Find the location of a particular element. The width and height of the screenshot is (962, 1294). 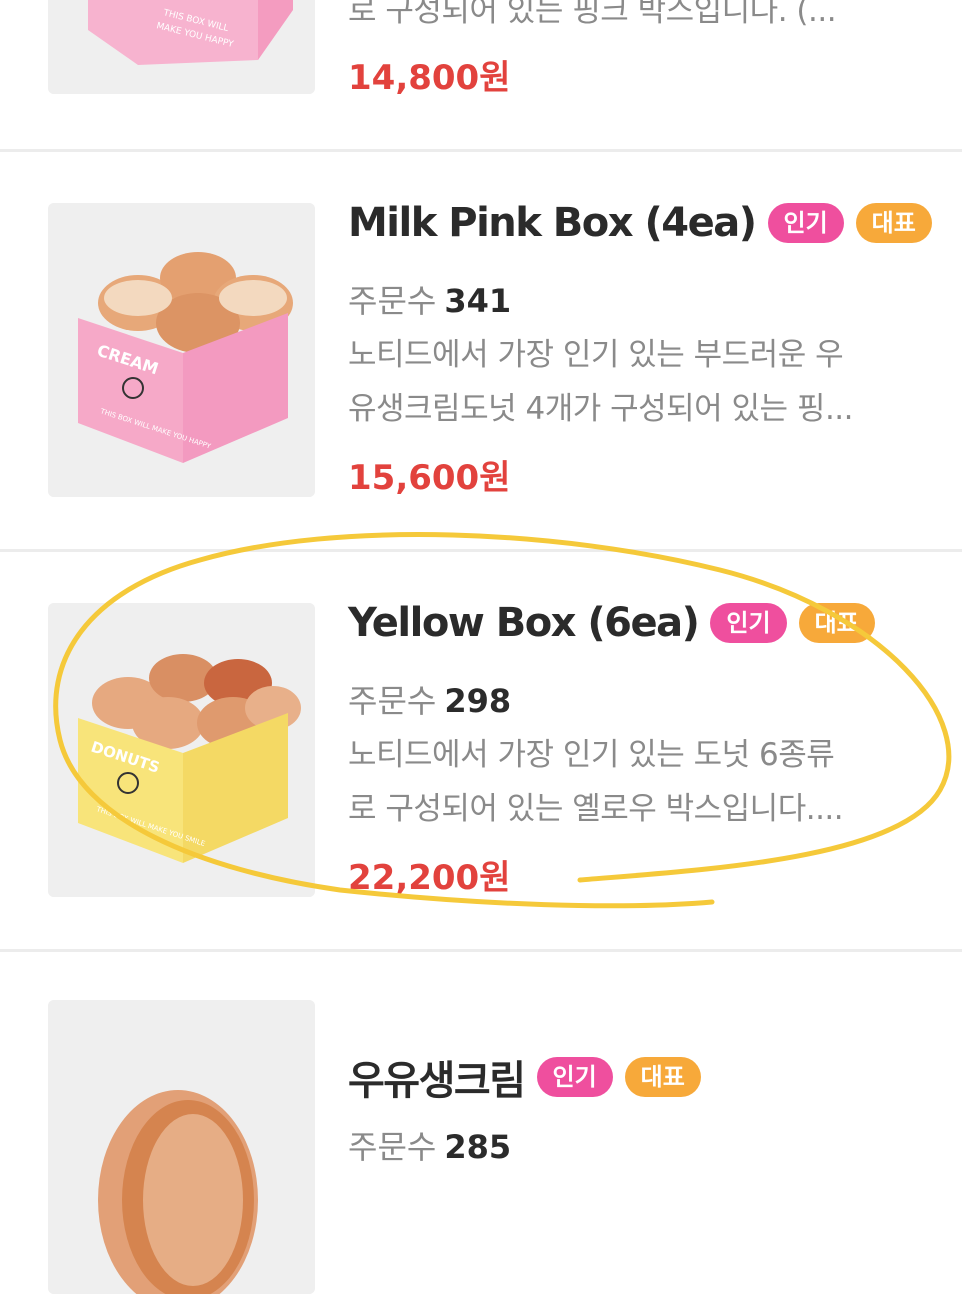

order-count-row: 주문수 285 is located at coordinates (429, 1145).